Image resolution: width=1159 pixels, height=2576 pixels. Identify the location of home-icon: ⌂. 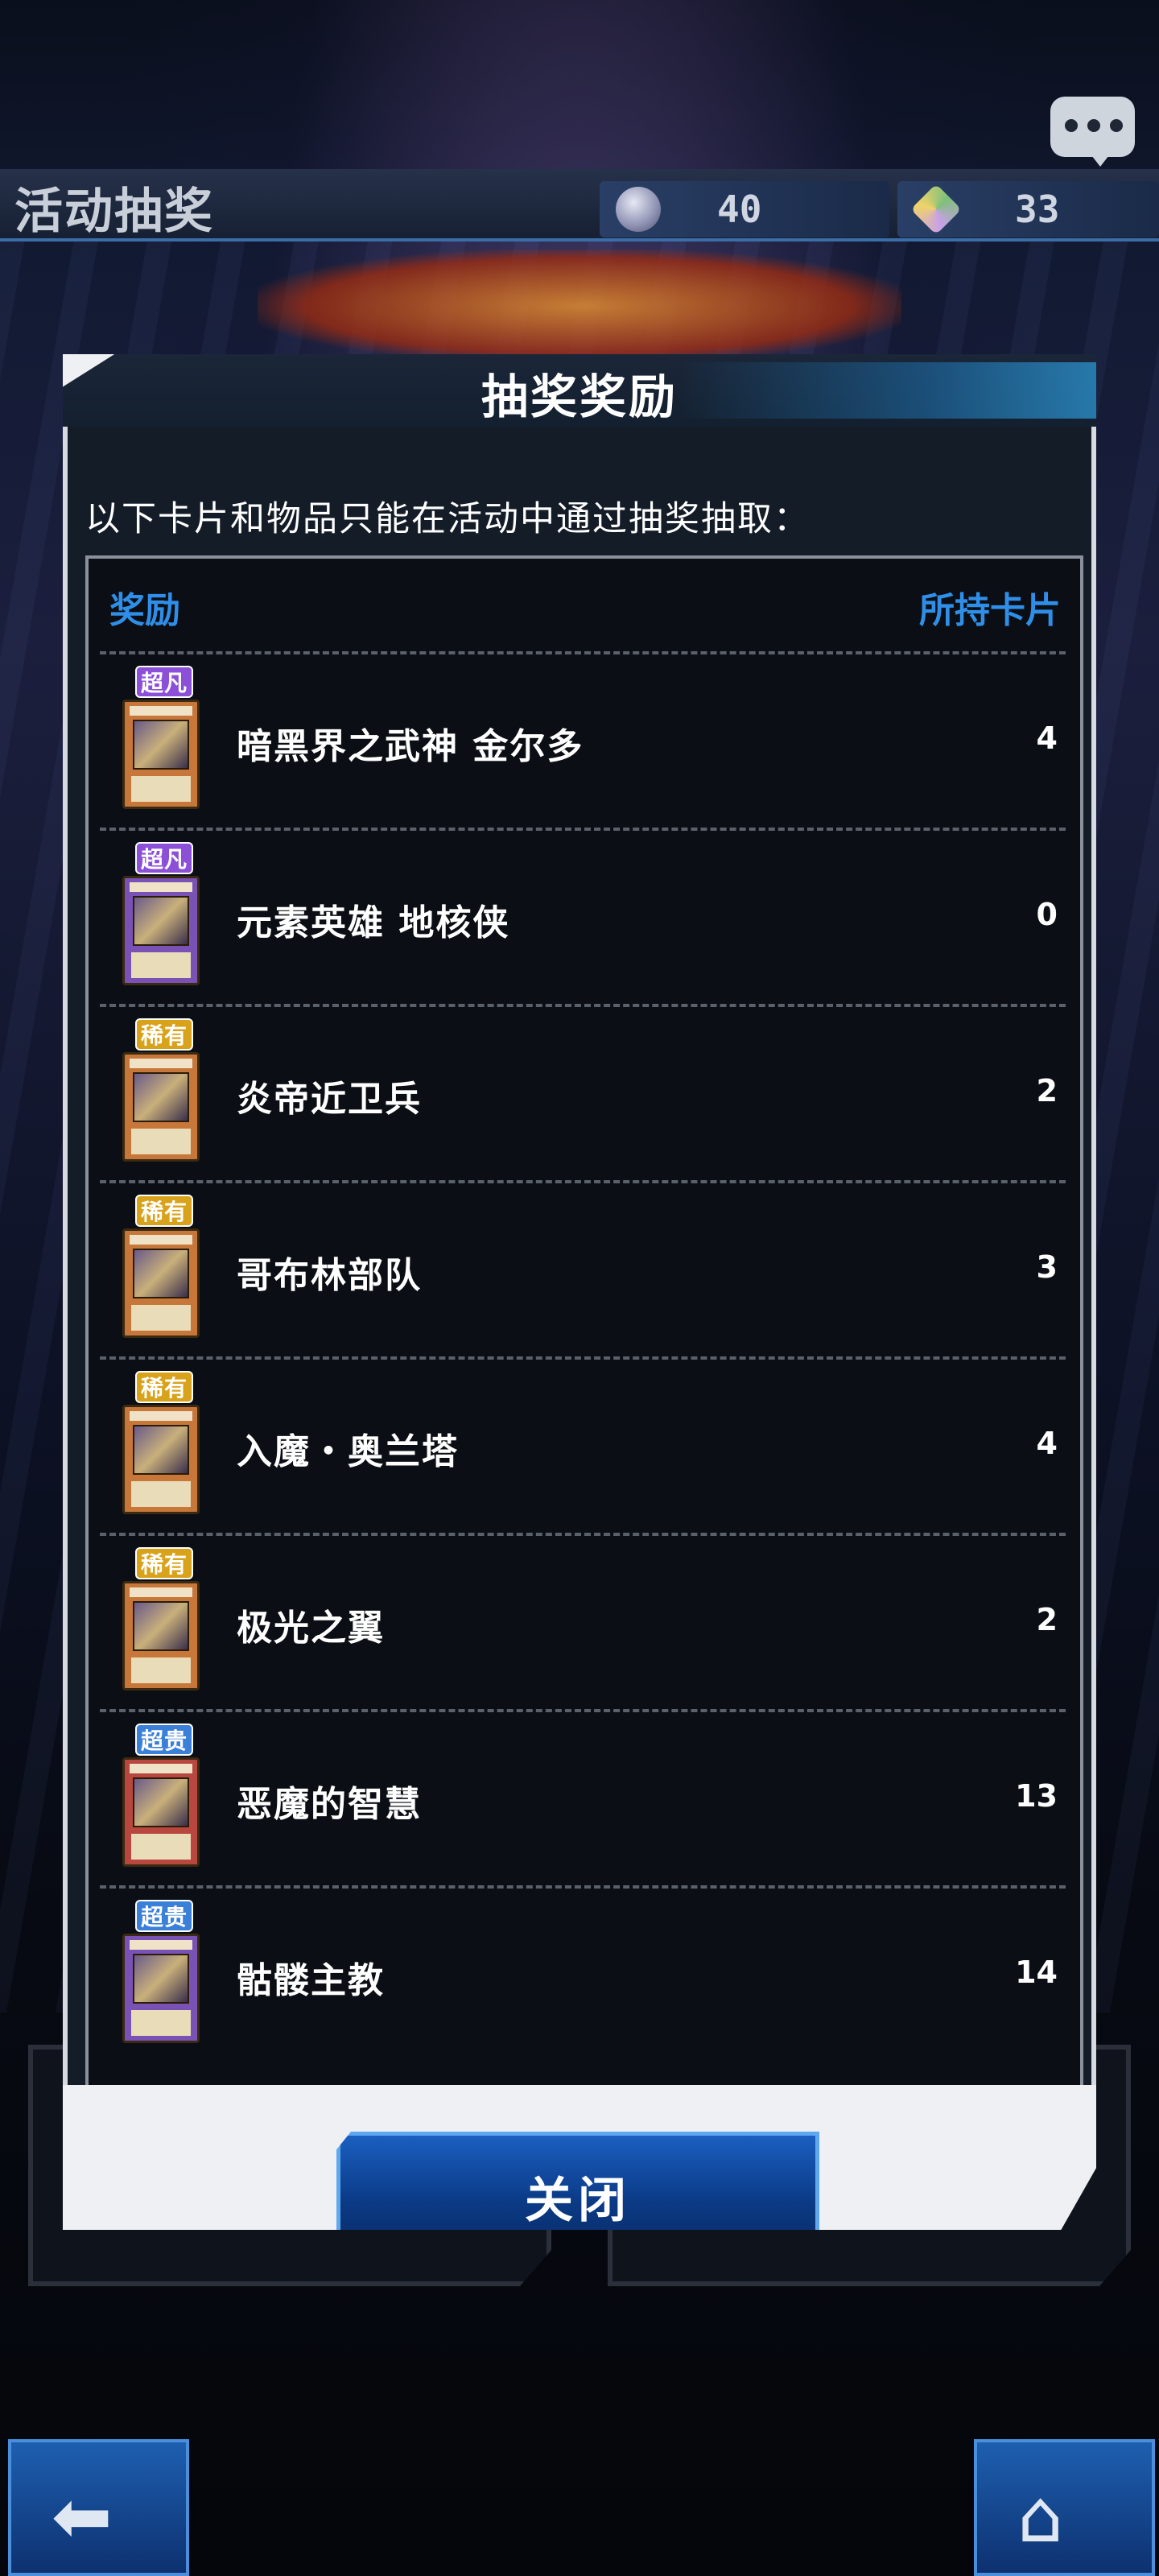
(1040, 2517).